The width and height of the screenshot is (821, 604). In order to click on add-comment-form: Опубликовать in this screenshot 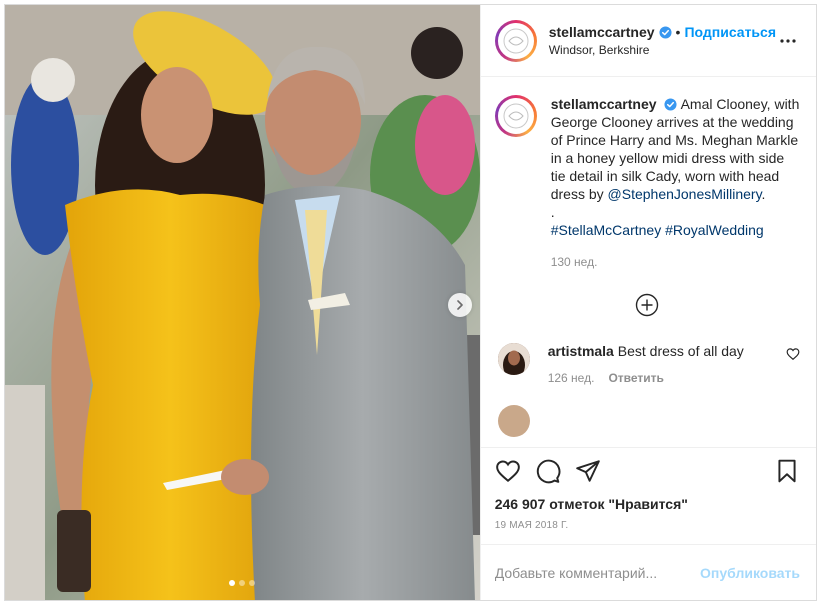, I will do `click(648, 572)`.